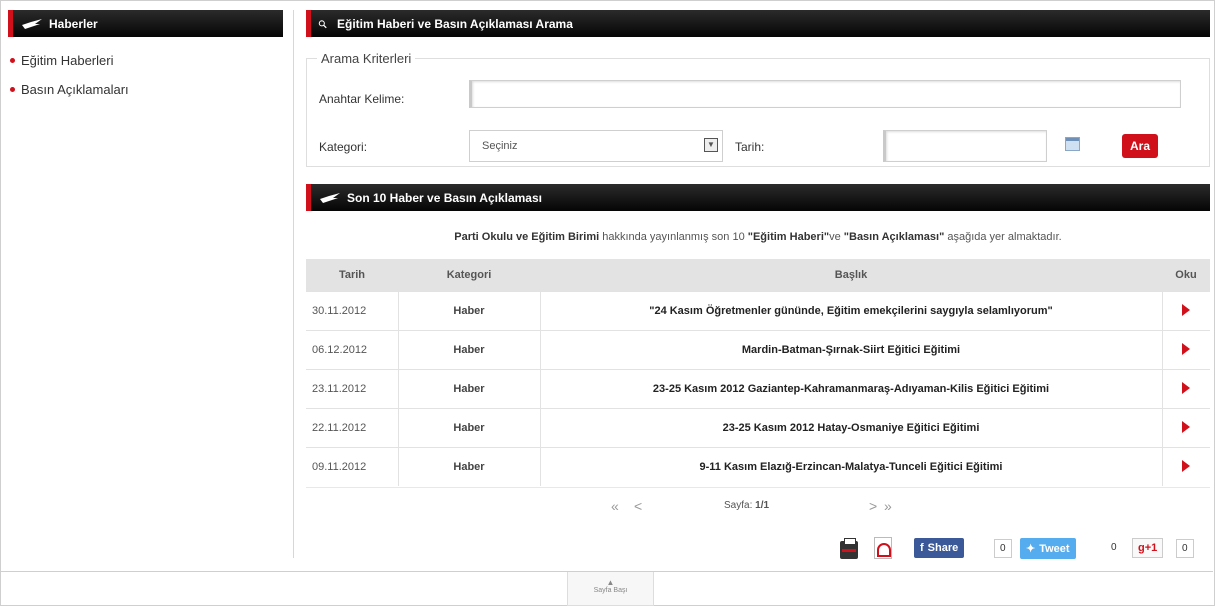  I want to click on scroll-top-button: ▲ Sayfa Başı, so click(610, 589).